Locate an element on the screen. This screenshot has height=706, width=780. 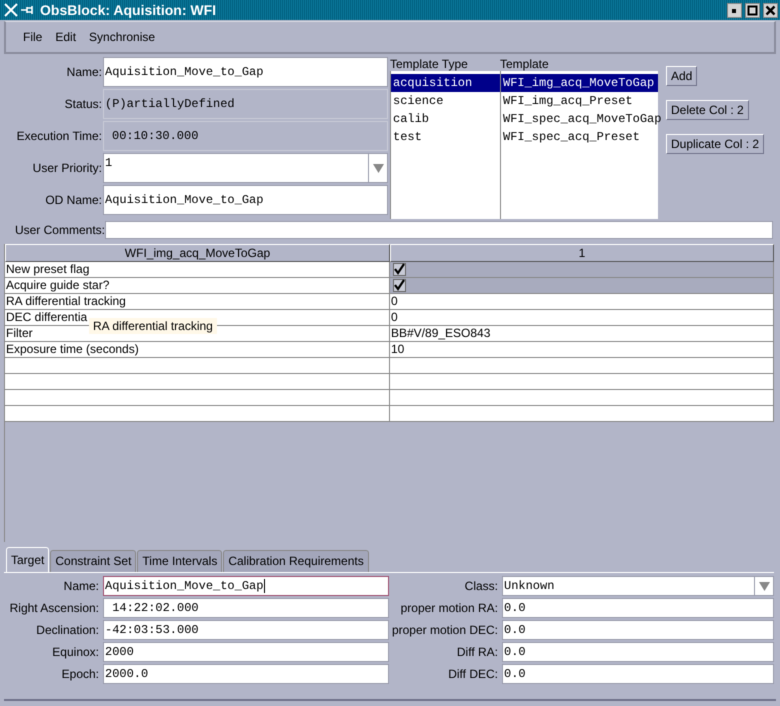
menu-item: Edit is located at coordinates (65, 37).